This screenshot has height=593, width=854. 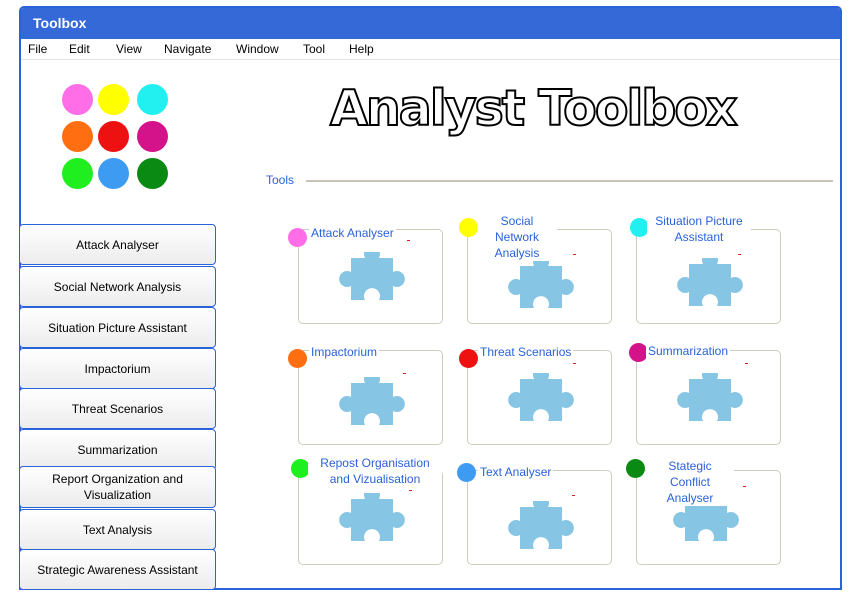 I want to click on tool-dot-red, so click(x=468, y=358).